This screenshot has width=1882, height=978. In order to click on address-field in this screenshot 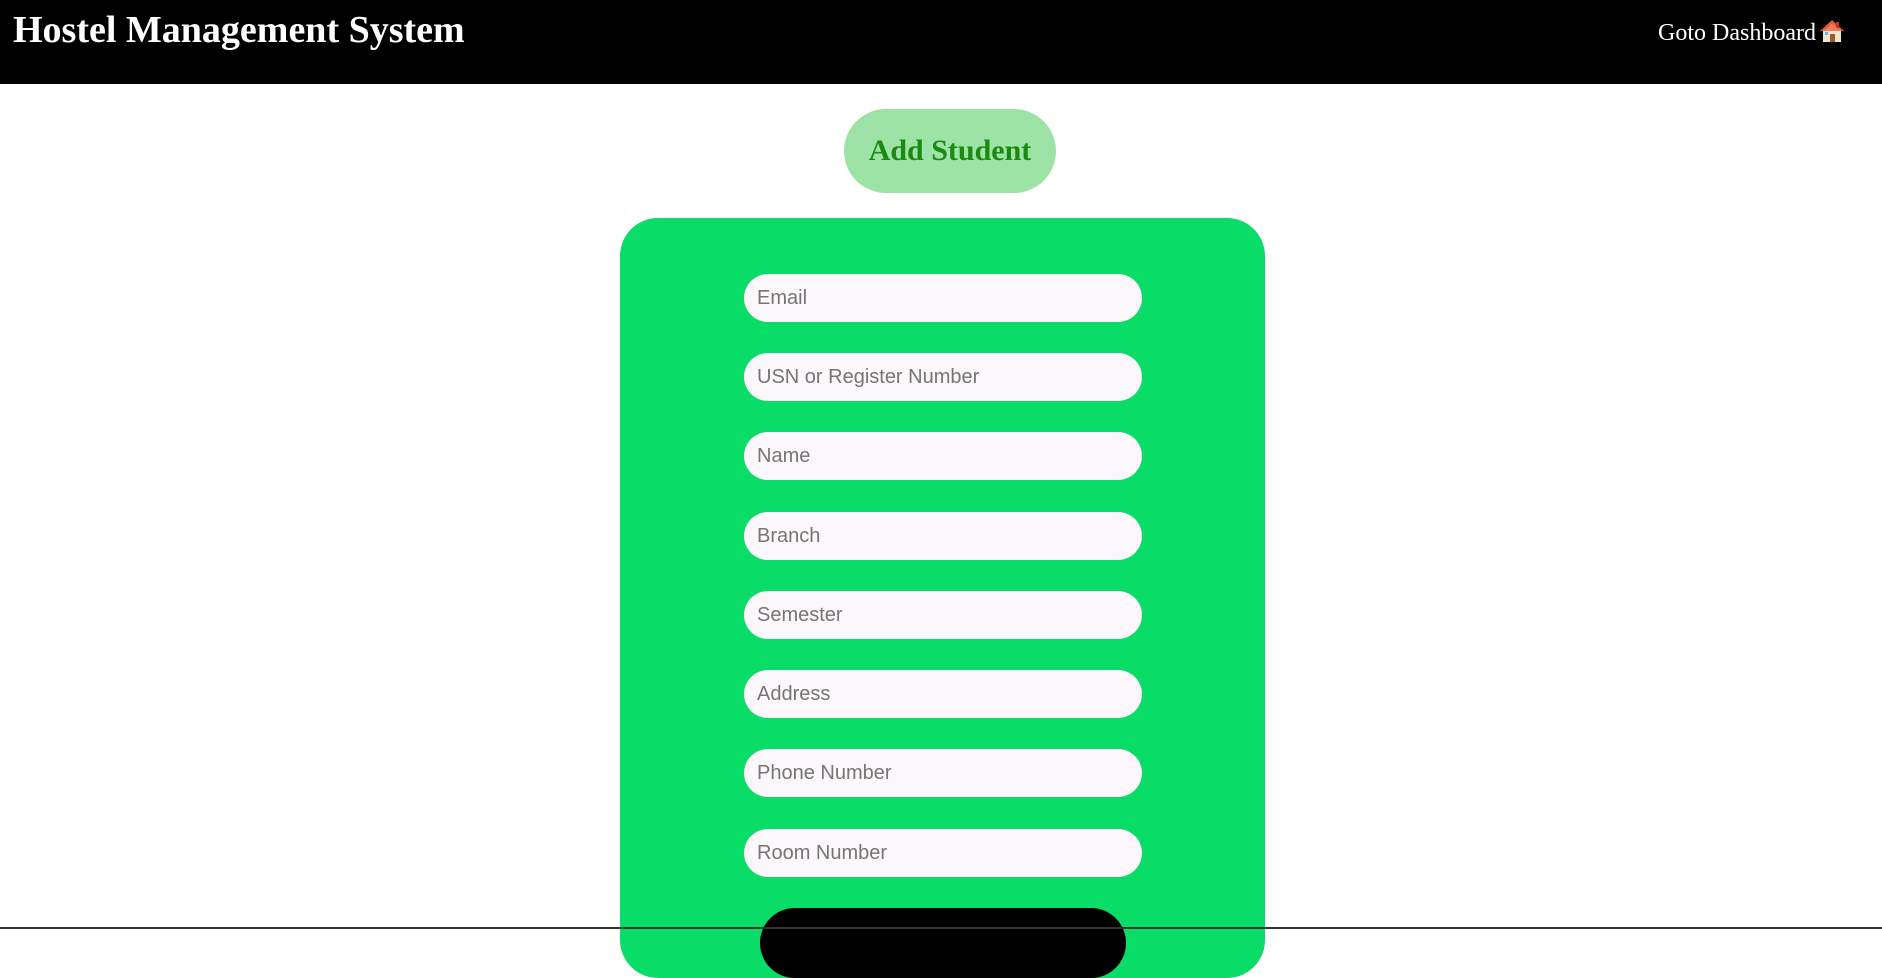, I will do `click(943, 694)`.